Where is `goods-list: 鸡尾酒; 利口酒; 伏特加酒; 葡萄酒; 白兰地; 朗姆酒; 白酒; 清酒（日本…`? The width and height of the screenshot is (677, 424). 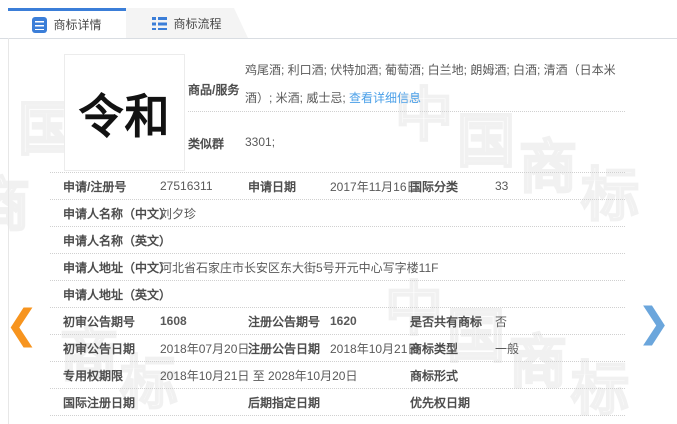 goods-list: 鸡尾酒; 利口酒; 伏特加酒; 葡萄酒; 白兰地; 朗姆酒; 白酒; 清酒（日本… is located at coordinates (430, 84).